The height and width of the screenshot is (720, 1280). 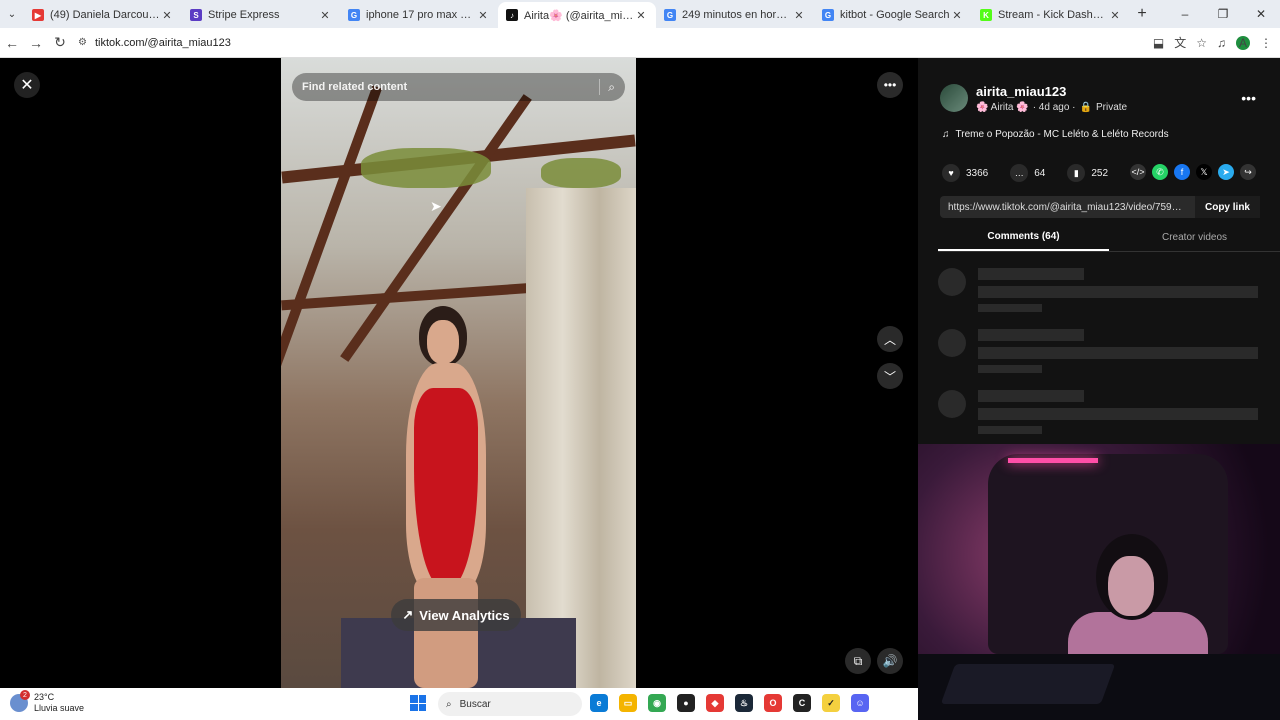 What do you see at coordinates (611, 87) in the screenshot?
I see `search-icon: ⌕` at bounding box center [611, 87].